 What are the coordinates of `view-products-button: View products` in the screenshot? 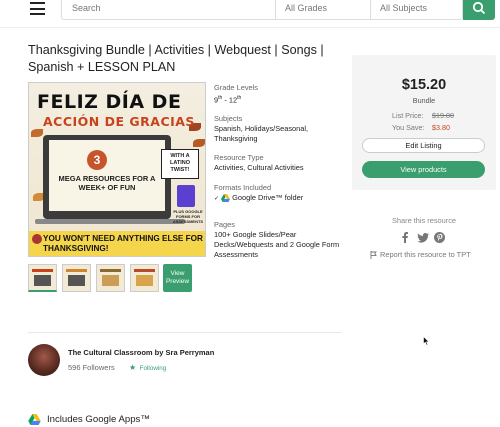 It's located at (423, 169).